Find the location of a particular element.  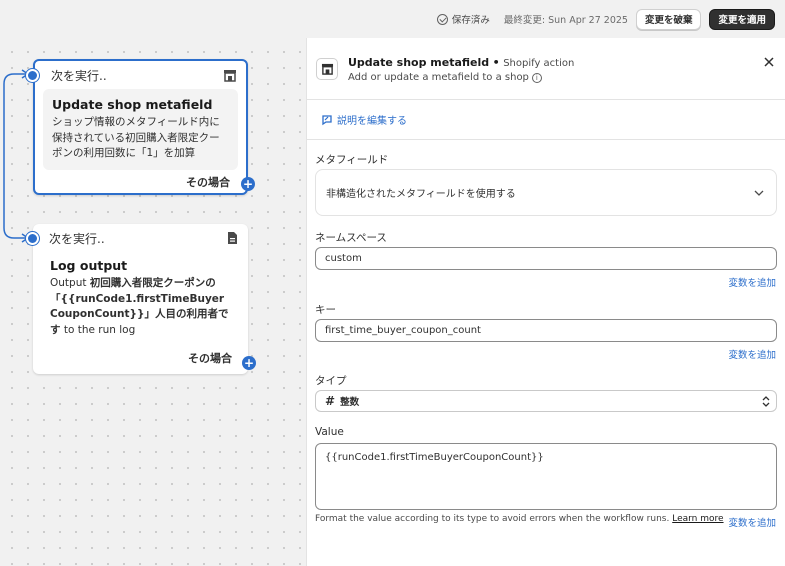

action-subtitle: Add or update a metafield to a shop is located at coordinates (438, 77).